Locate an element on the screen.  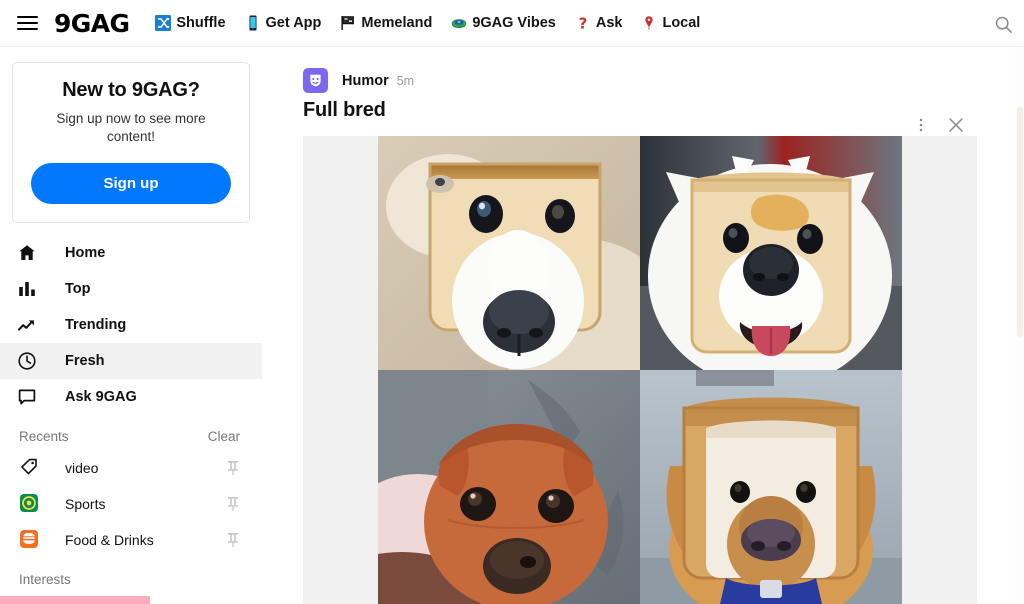
sidebar-item-trending: Trending is located at coordinates (131, 325).